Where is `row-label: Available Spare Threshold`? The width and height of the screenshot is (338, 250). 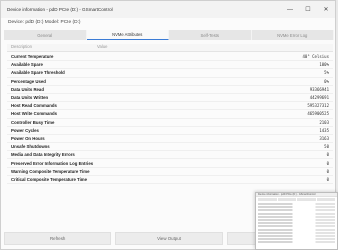
row-label: Available Spare Threshold is located at coordinates (38, 73).